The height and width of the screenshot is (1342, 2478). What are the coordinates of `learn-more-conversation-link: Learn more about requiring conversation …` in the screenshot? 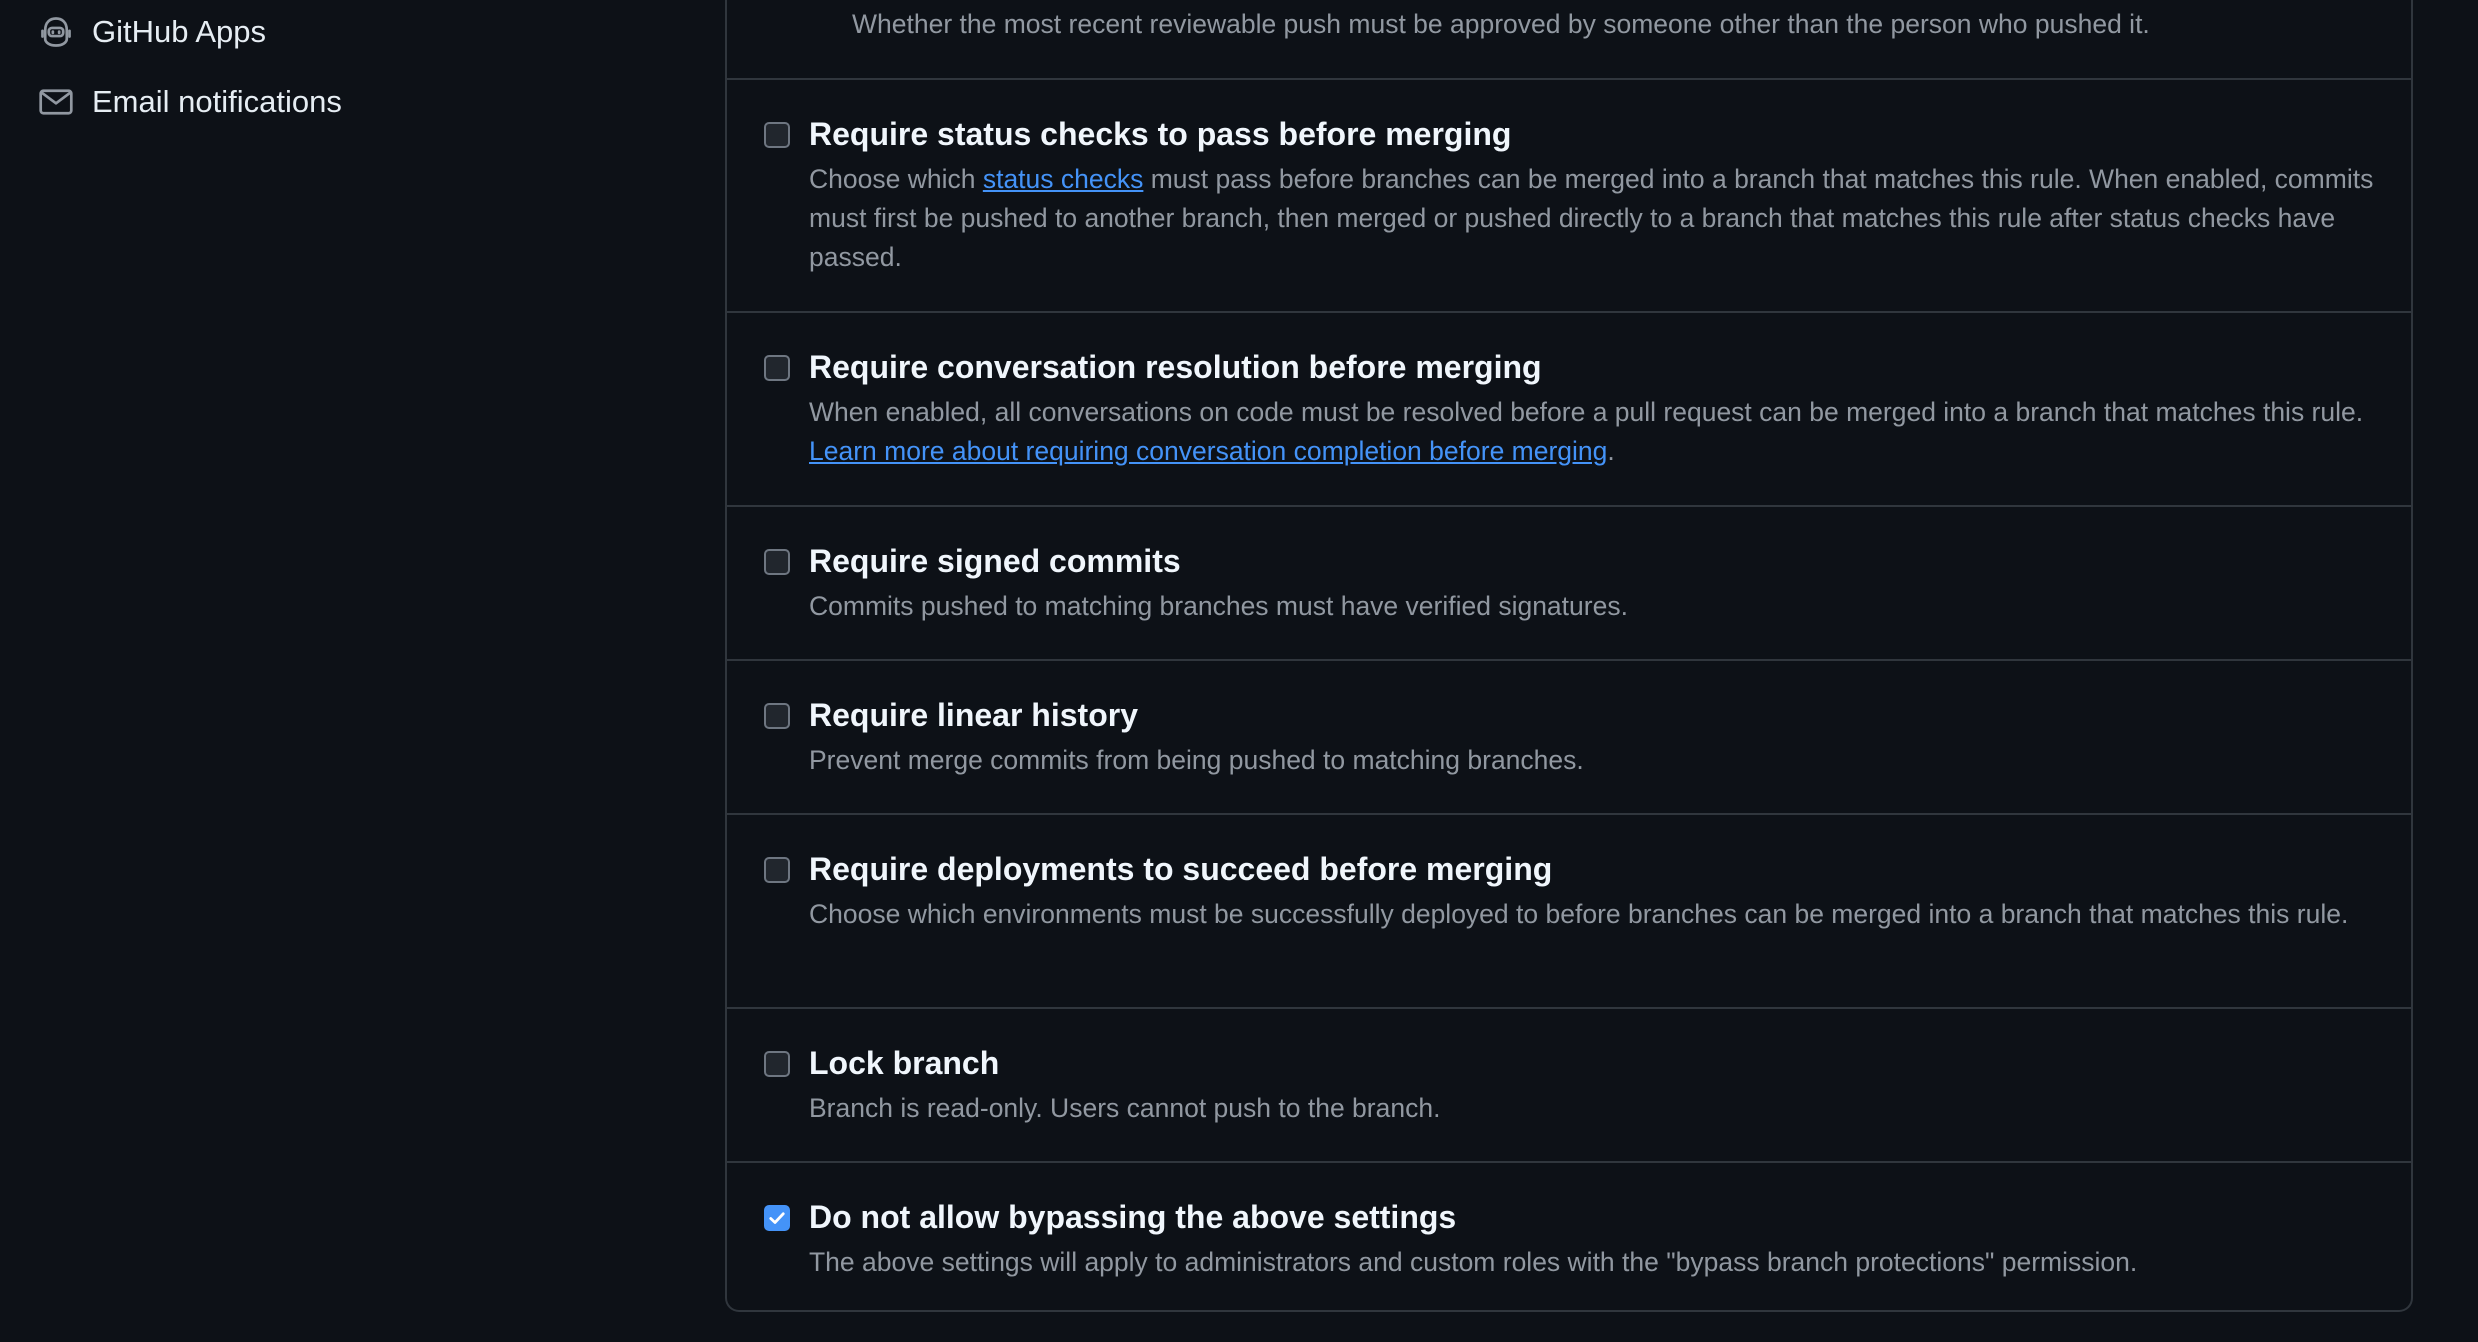 It's located at (1208, 451).